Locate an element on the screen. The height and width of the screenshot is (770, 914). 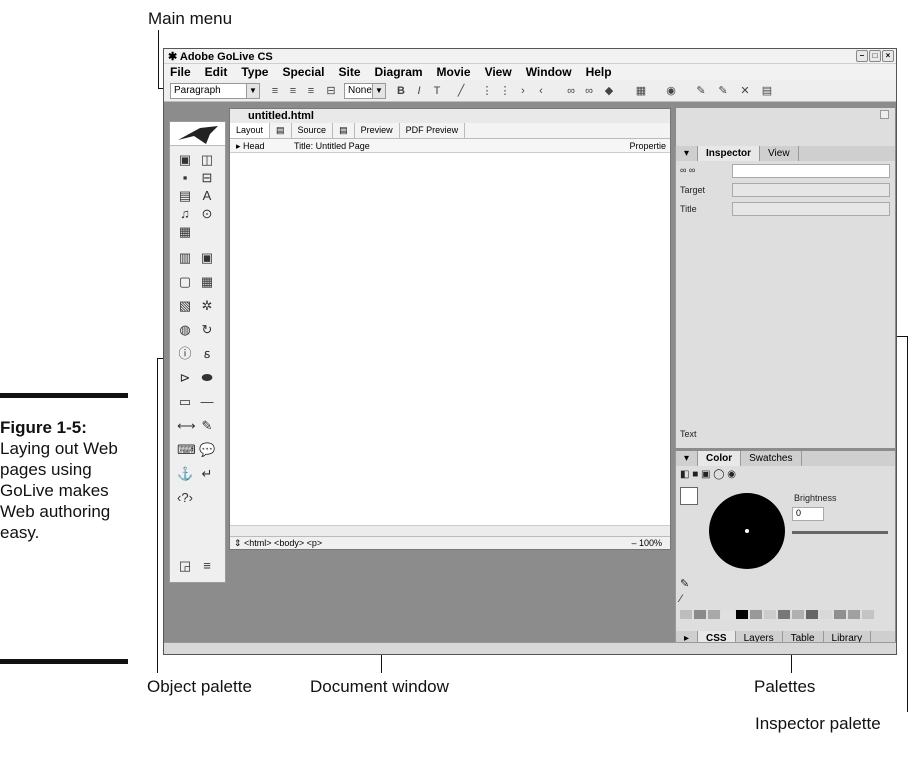
page-title-field: Title: Untitled Page is located at coordinates (332, 146).